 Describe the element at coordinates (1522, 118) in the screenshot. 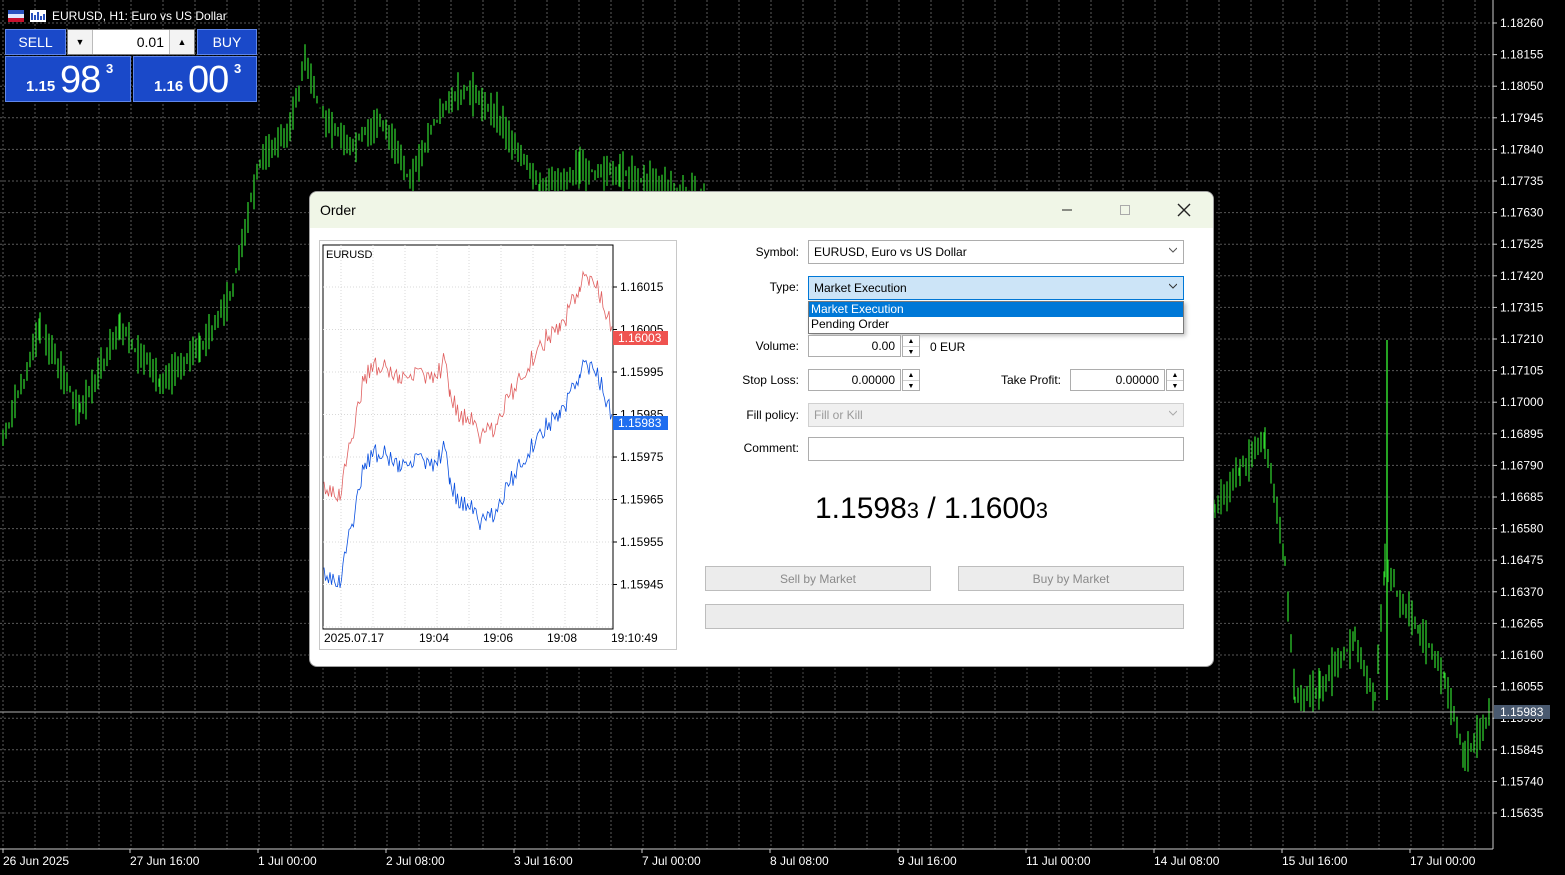

I see `y-tick-label: 1.17945` at that location.